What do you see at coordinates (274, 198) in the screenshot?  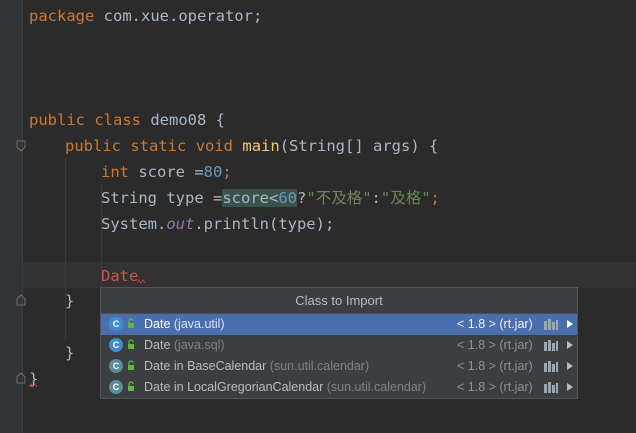 I see `operator: <` at bounding box center [274, 198].